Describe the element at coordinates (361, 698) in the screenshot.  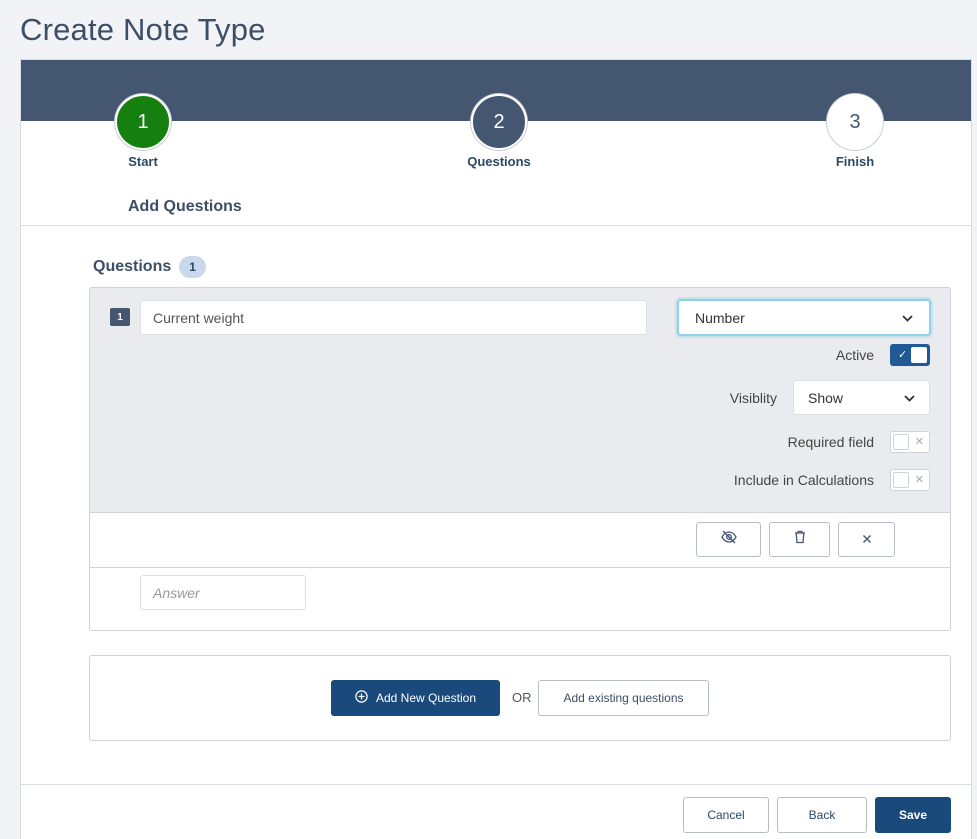
I see `plus-circle-icon` at that location.